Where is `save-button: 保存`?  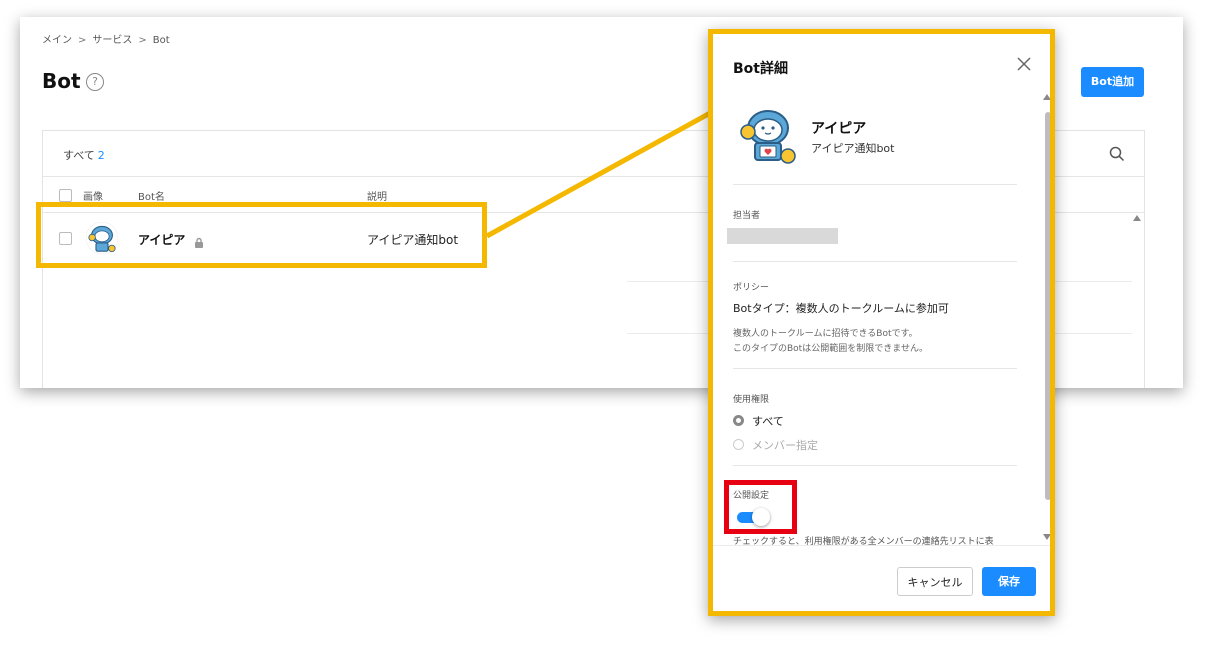
save-button: 保存 is located at coordinates (1009, 581).